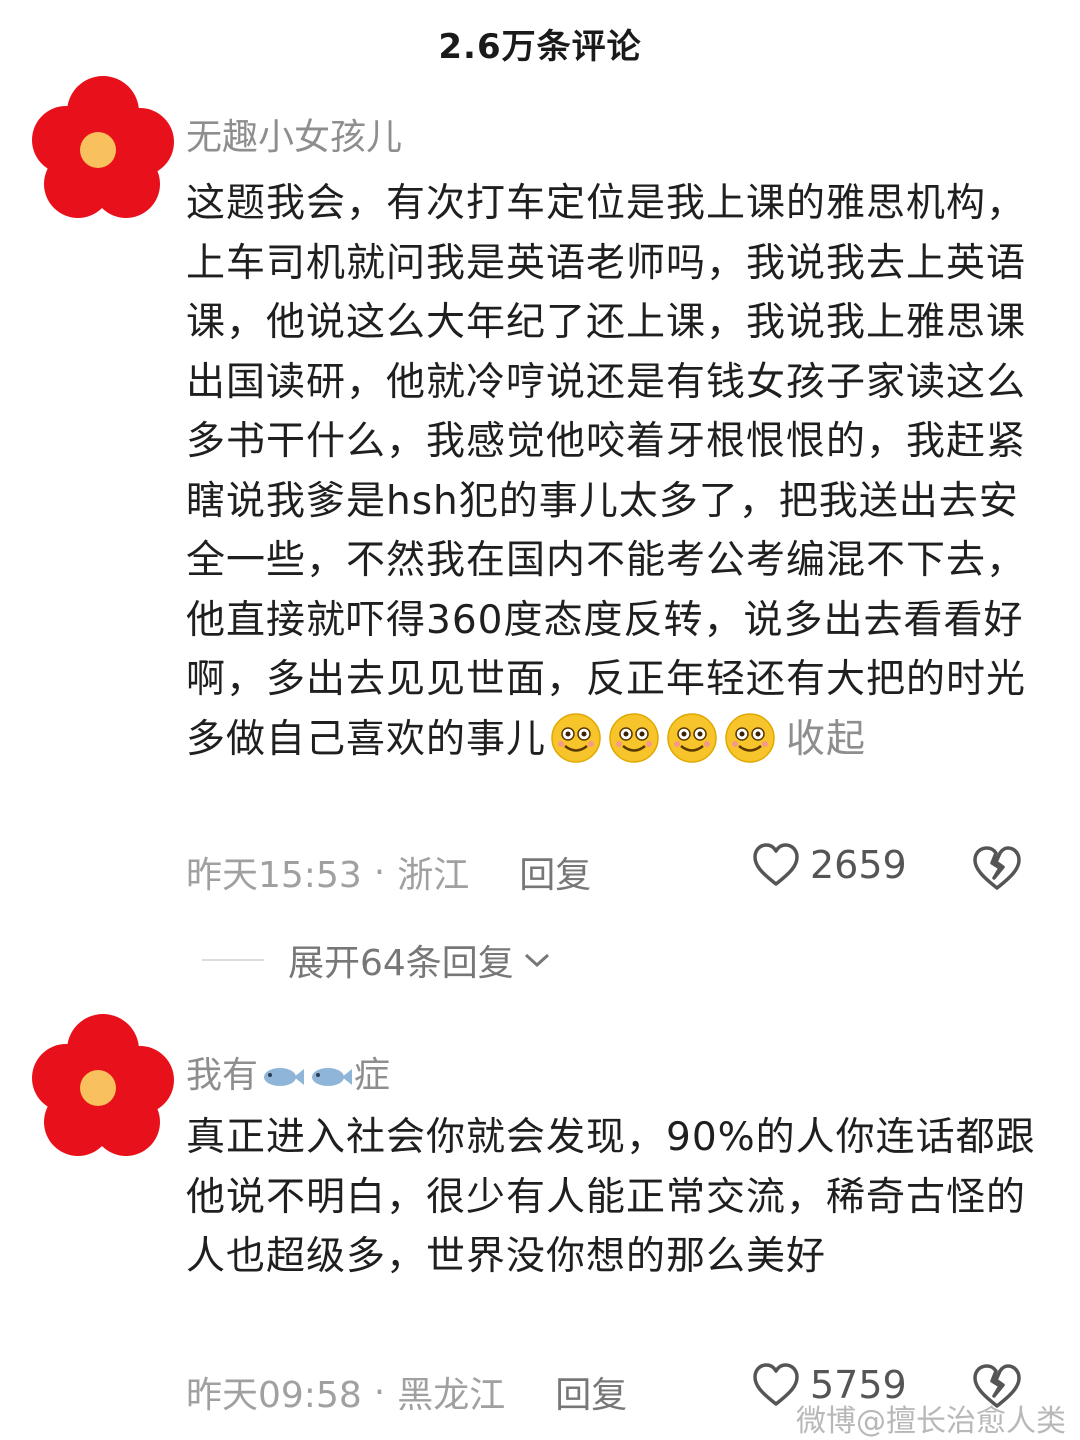 This screenshot has height=1440, width=1080. I want to click on comment-username: 我有 症, so click(288, 1072).